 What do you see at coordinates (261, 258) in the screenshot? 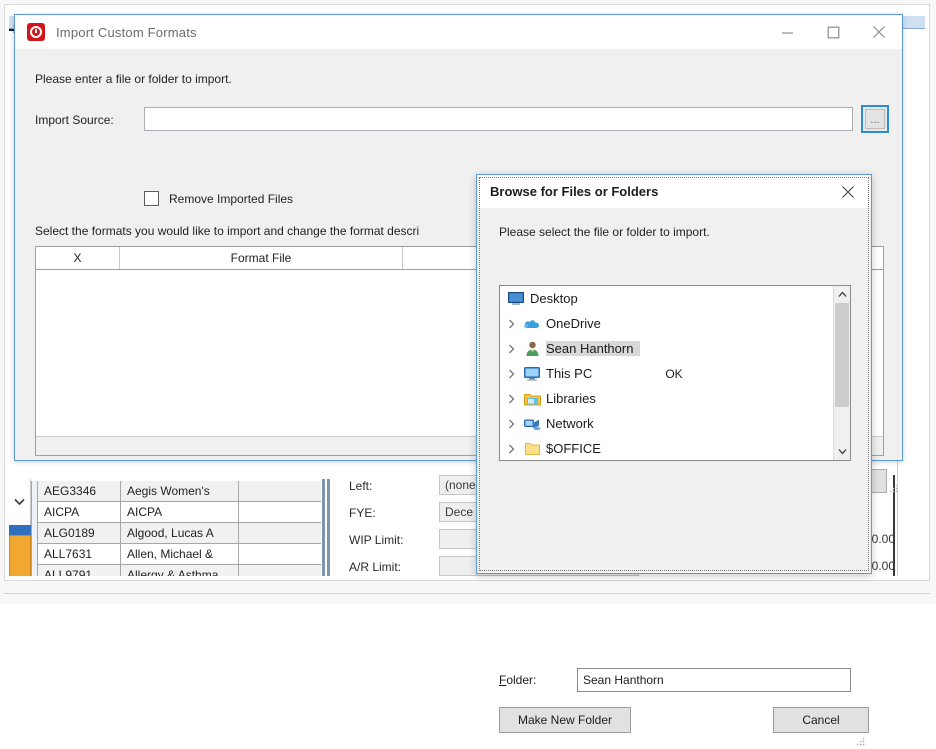
I see `column-header-format-file: Format File` at bounding box center [261, 258].